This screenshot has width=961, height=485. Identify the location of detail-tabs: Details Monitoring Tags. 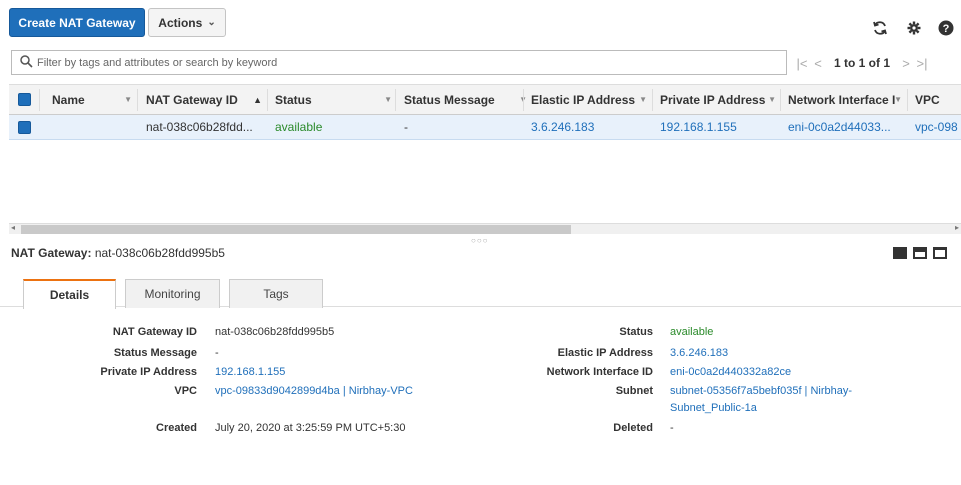
(480, 293).